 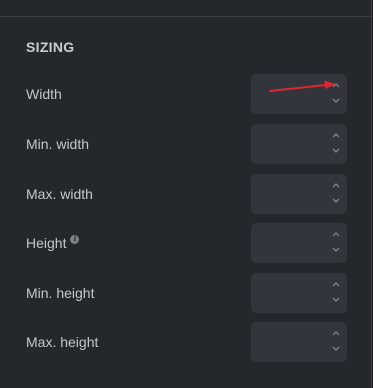 I want to click on min-height-stepper, so click(x=336, y=293).